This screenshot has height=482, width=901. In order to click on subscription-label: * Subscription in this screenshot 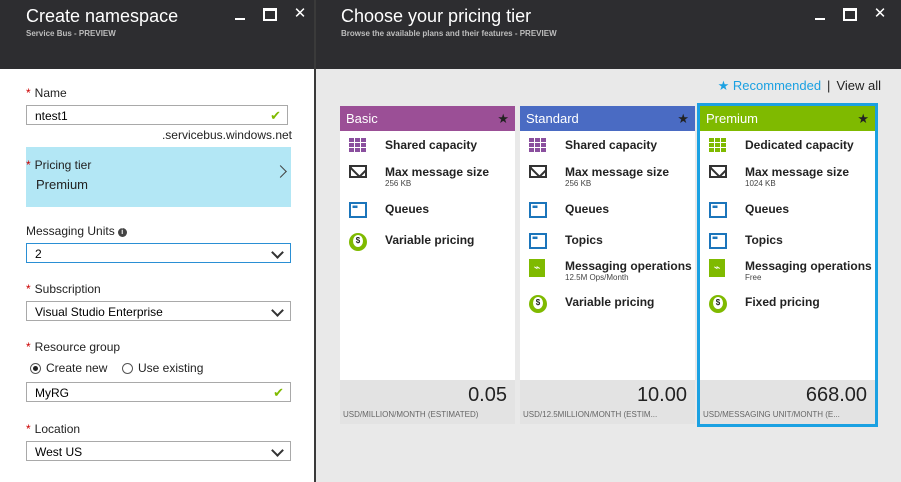, I will do `click(63, 289)`.